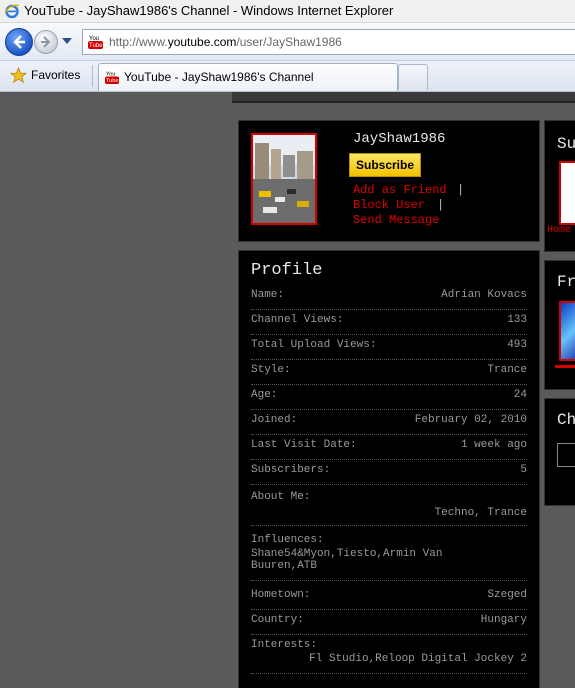  I want to click on favorites-button: Favorites, so click(55, 75).